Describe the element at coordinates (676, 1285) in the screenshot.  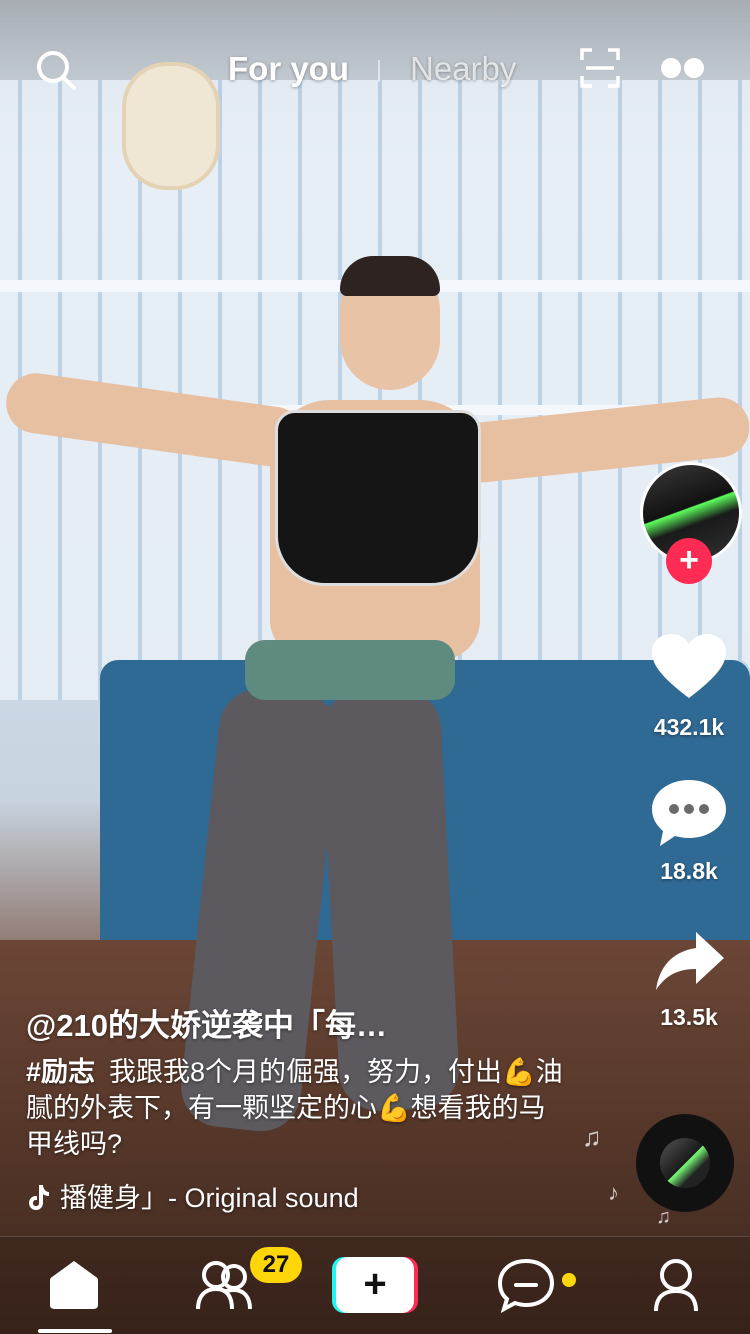
I see `profile-icon` at that location.